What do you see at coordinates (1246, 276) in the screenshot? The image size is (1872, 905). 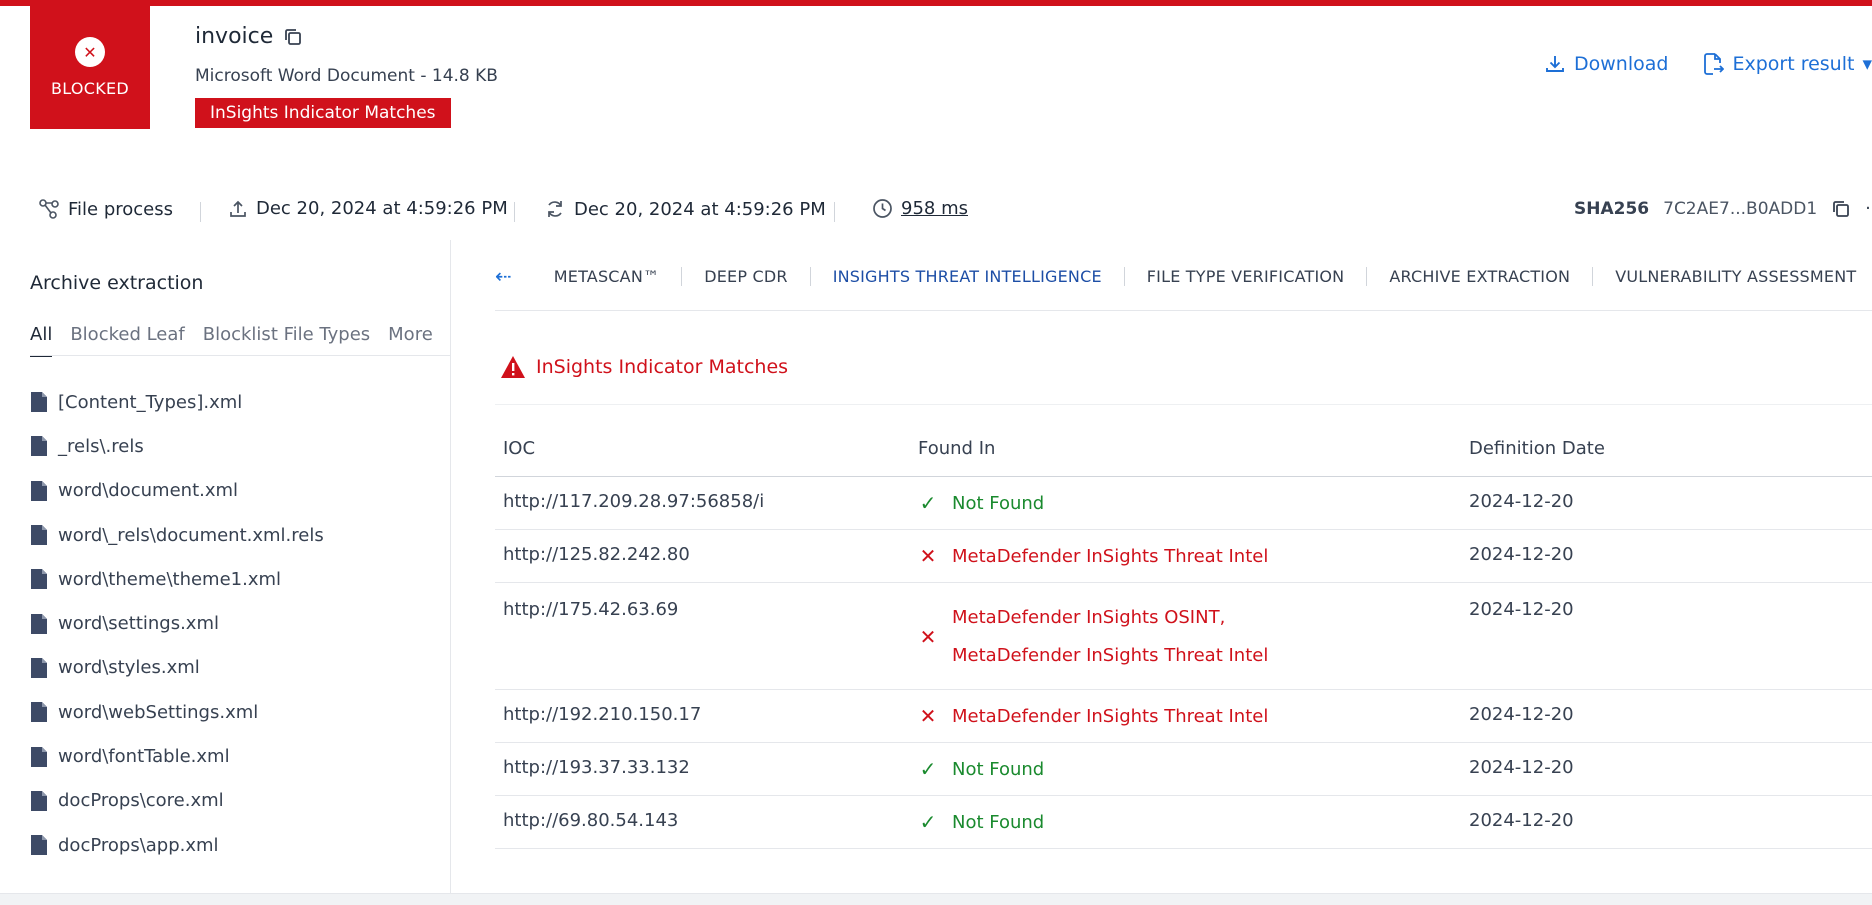 I see `tab-file-type-verification: FILE TYPE VERIFICATION` at bounding box center [1246, 276].